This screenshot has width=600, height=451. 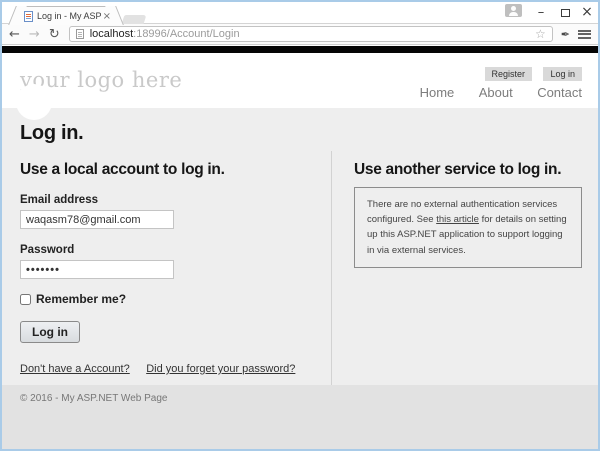 What do you see at coordinates (562, 74) in the screenshot?
I see `login-button-top: Log in` at bounding box center [562, 74].